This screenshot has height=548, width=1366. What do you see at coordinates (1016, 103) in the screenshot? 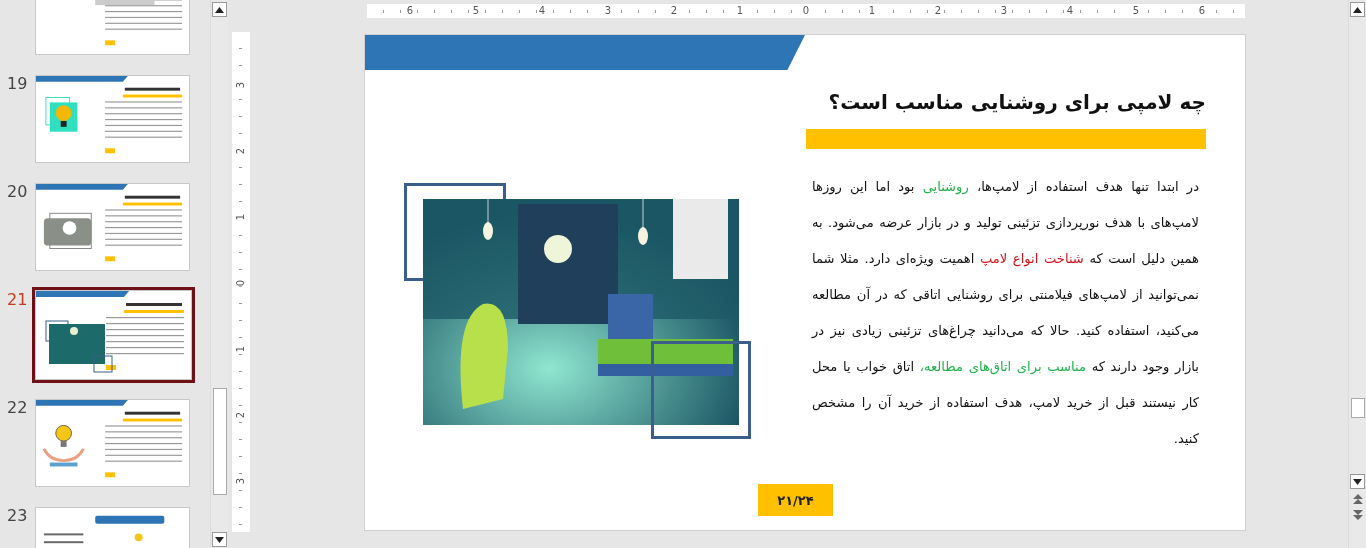
I see `slide-title: چه لامپی برای روشنایی مناسب است؟` at bounding box center [1016, 103].